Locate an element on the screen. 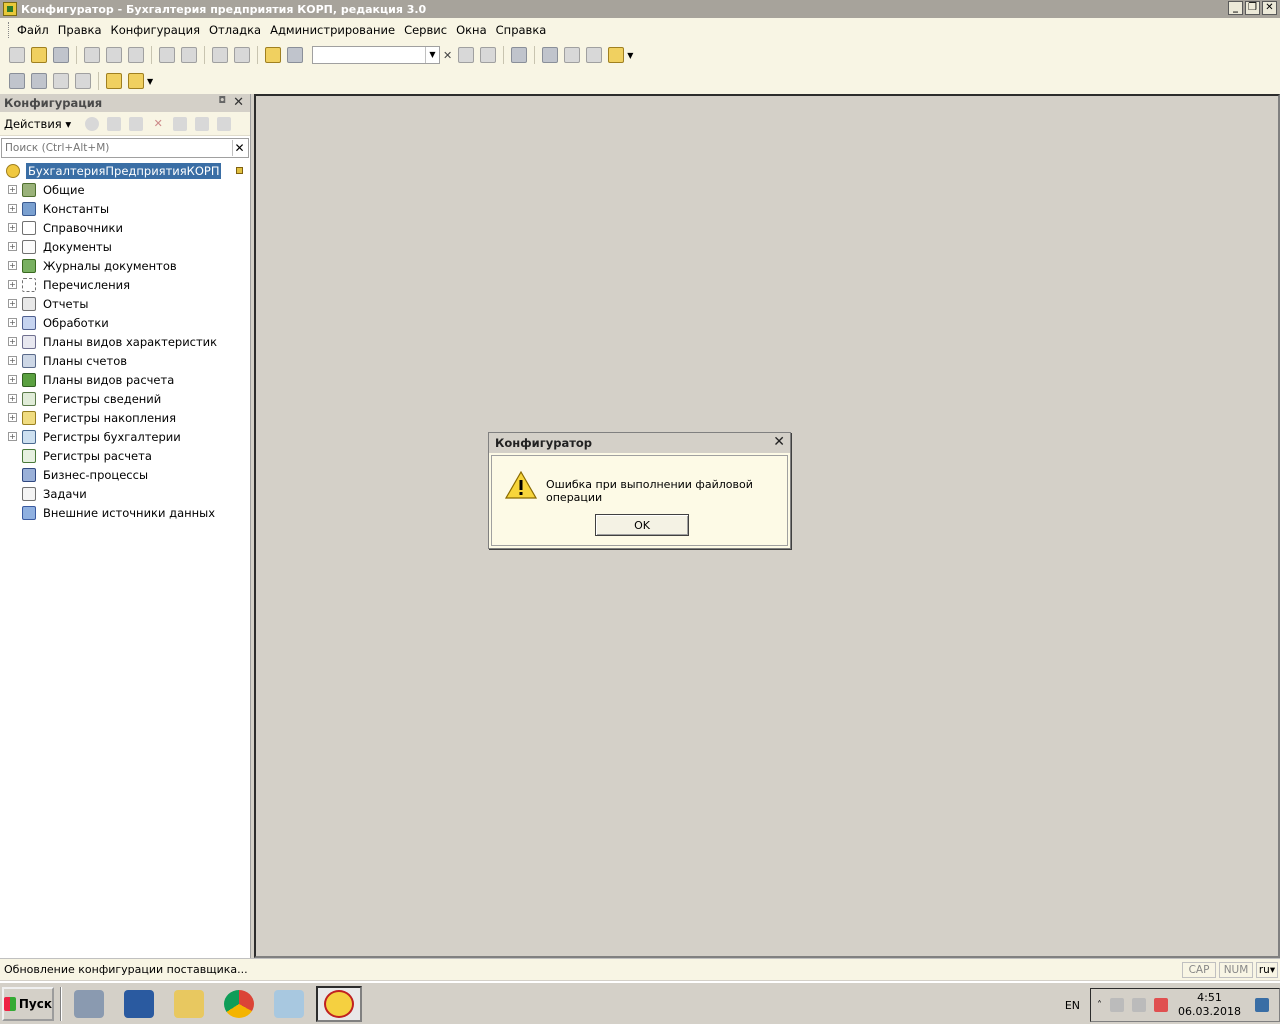 Image resolution: width=1280 pixels, height=1024 pixels. tree-node: + Перечисления is located at coordinates (125, 284).